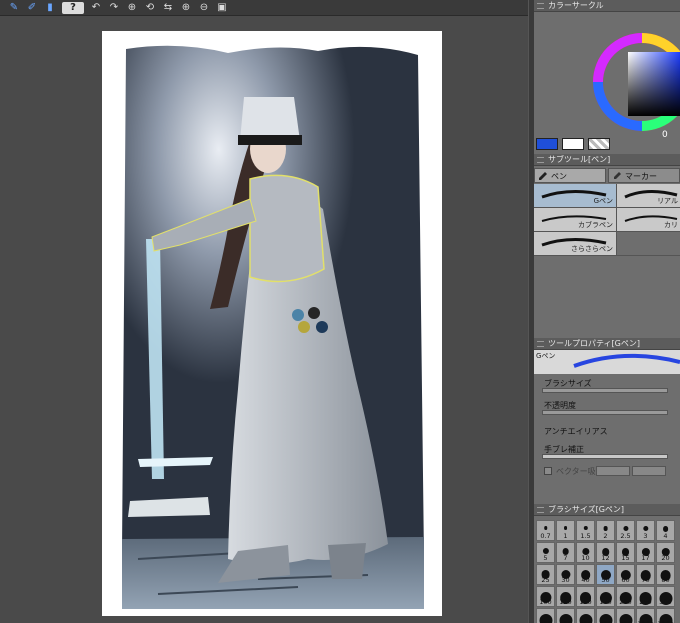 This screenshot has width=680, height=623. What do you see at coordinates (545, 596) in the screenshot?
I see `brush-size-option: 100` at bounding box center [545, 596].